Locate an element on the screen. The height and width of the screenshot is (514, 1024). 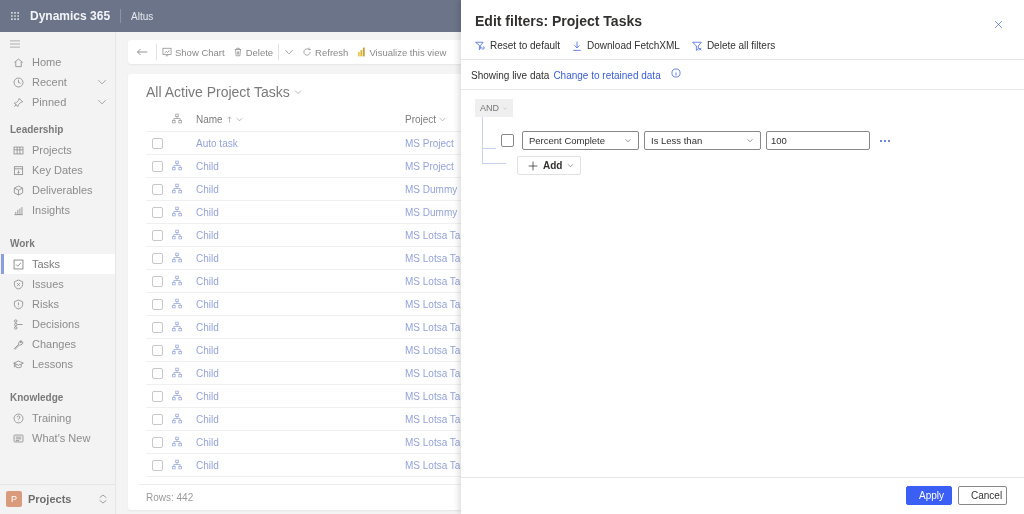
nav-item: Recent is located at coordinates (58, 82).